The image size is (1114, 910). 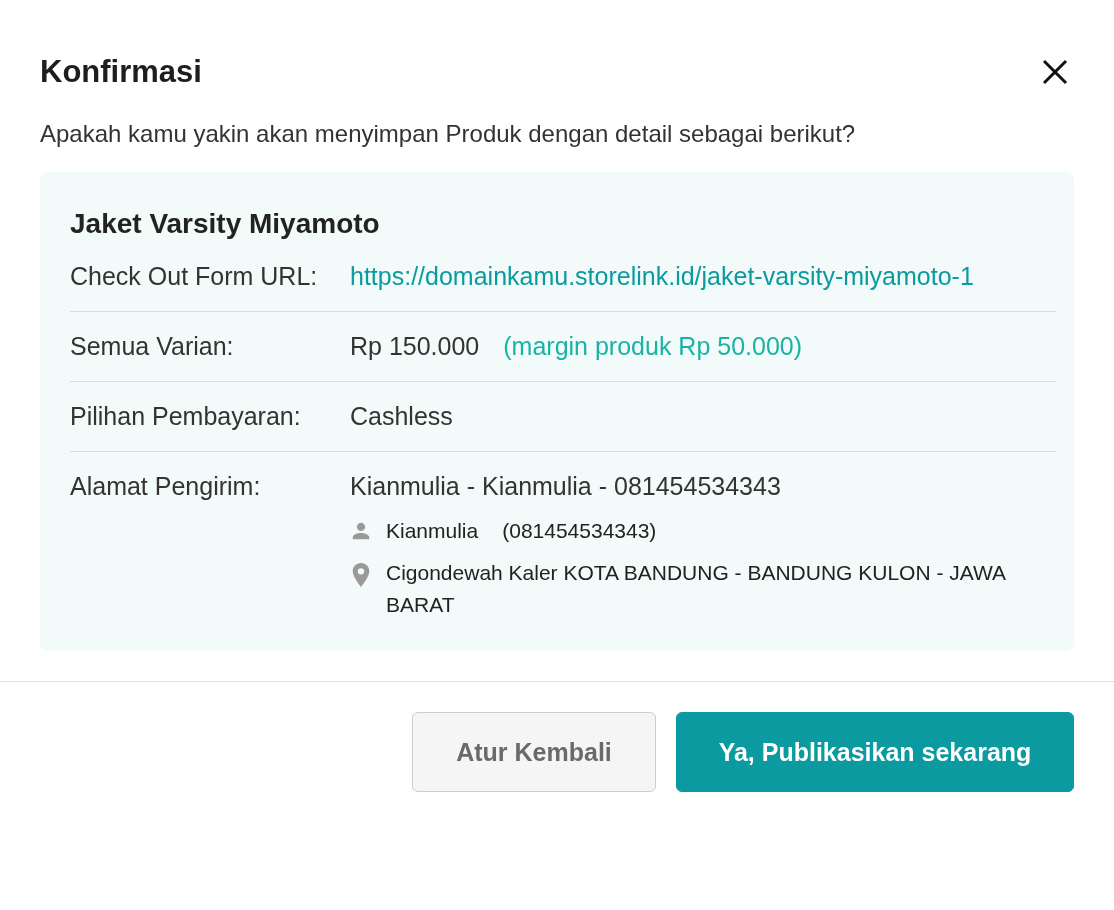 I want to click on price-value: Rp 150.000, so click(x=415, y=346).